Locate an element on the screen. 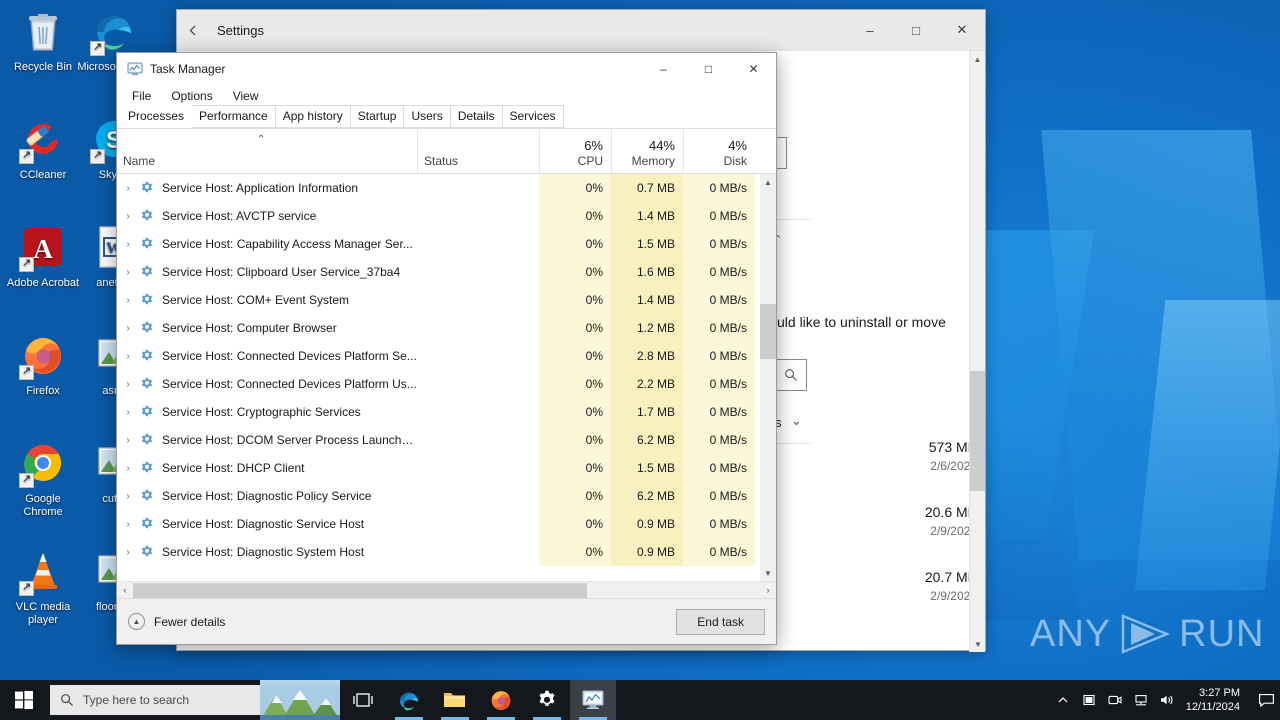 Image resolution: width=1280 pixels, height=720 pixels. network-icon is located at coordinates (1141, 700).